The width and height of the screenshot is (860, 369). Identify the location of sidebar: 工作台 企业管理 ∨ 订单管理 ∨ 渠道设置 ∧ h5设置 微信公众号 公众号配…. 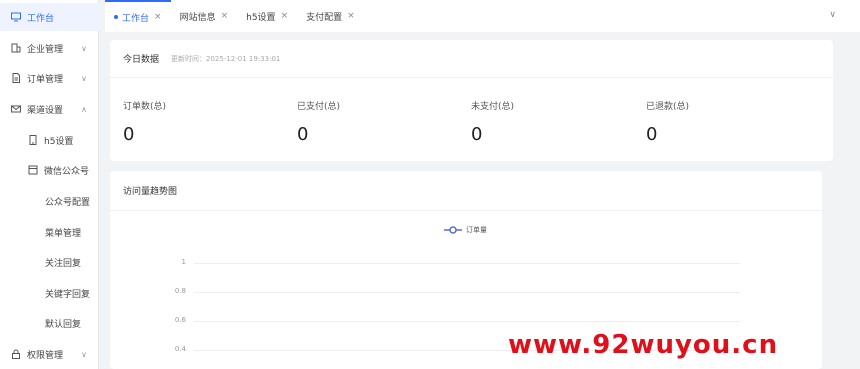
(49, 184).